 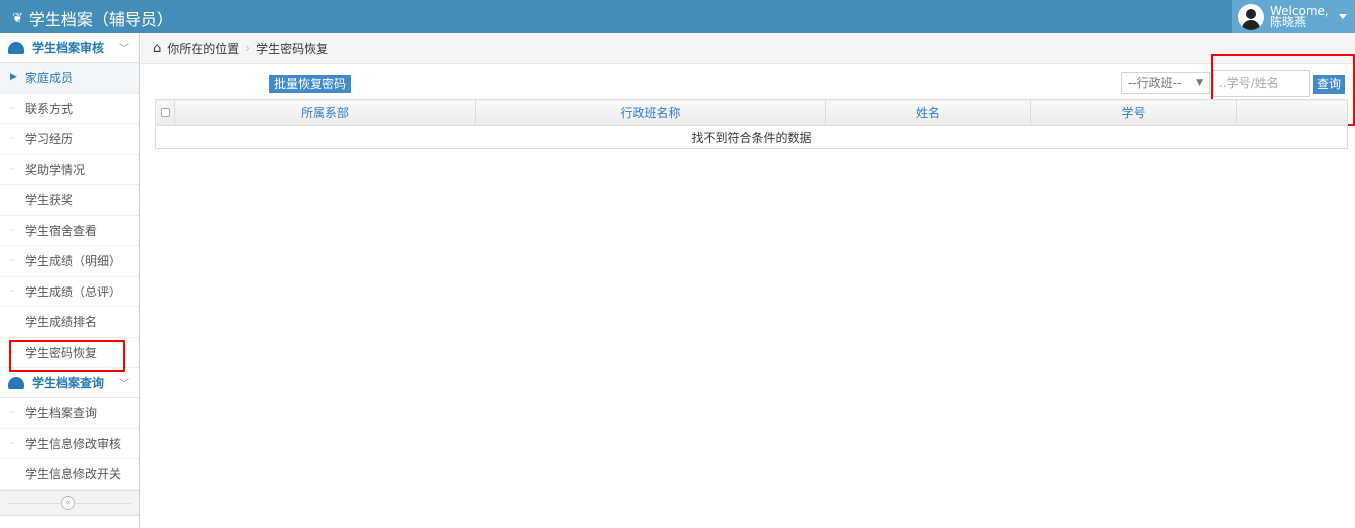 I want to click on table-row: 找不到符合条件的数据, so click(x=751, y=137).